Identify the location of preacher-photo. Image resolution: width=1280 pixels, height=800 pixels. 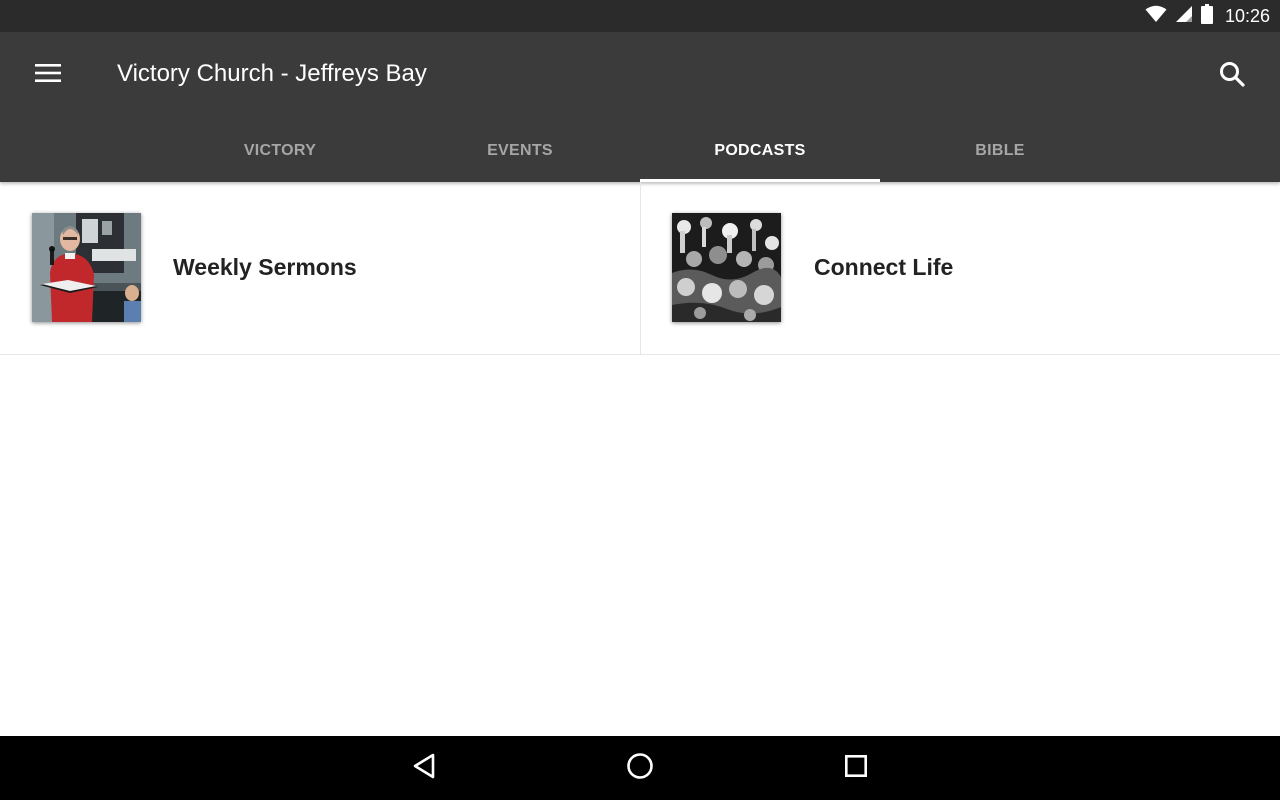
(86, 267).